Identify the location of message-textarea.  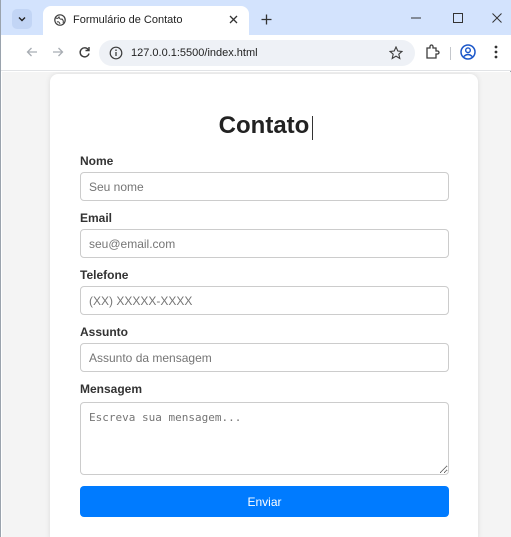
(264, 438).